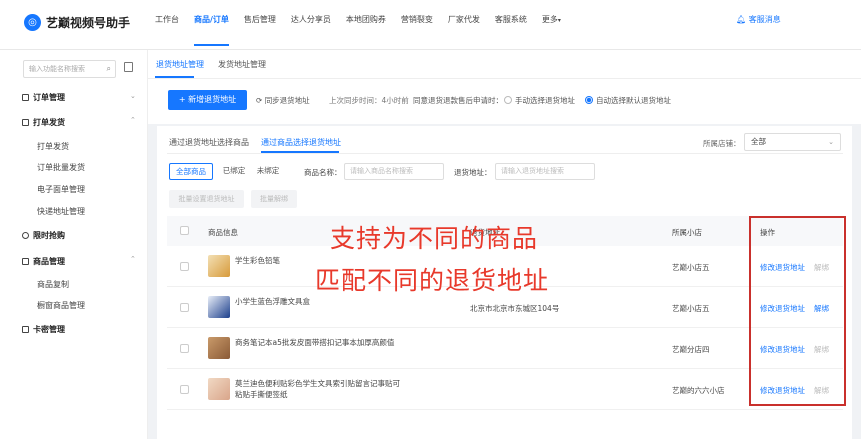 The height and width of the screenshot is (439, 861). Describe the element at coordinates (323, 172) in the screenshot. I see `product-name-label: 商品名称：` at that location.